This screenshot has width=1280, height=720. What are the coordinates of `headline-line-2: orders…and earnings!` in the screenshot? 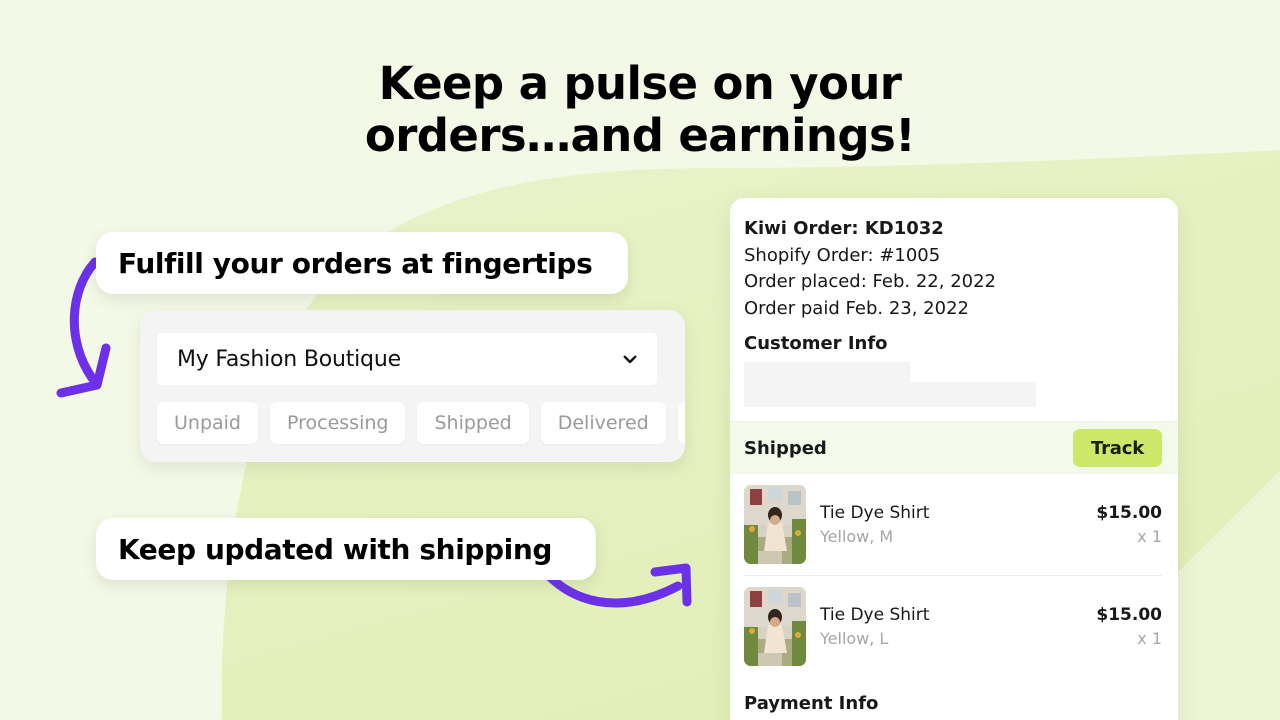 It's located at (640, 136).